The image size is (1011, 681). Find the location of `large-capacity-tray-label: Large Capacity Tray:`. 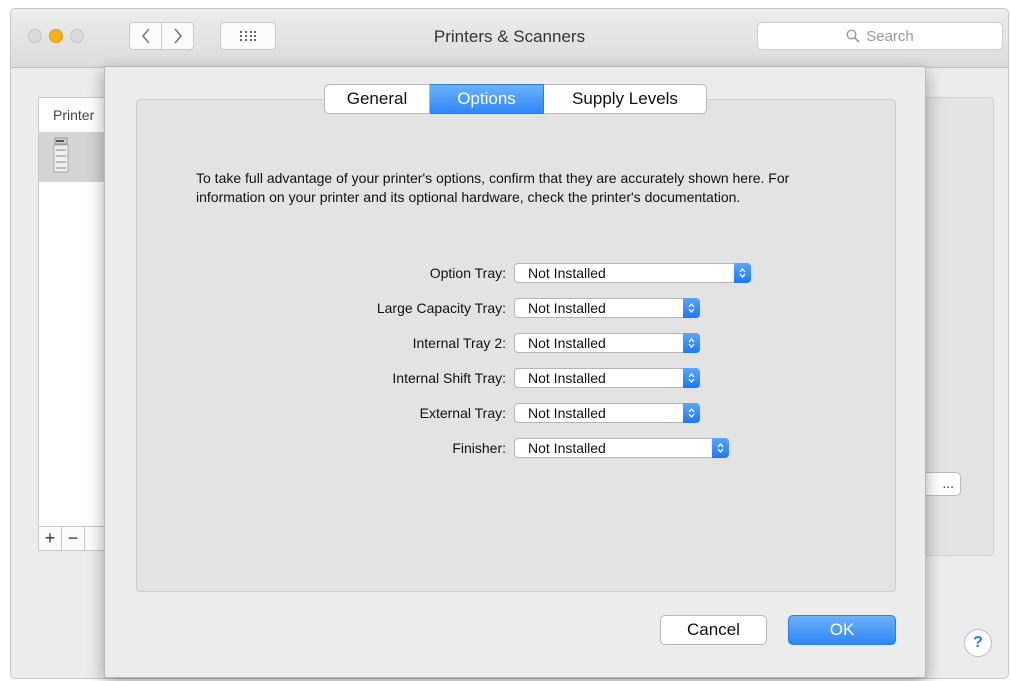

large-capacity-tray-label: Large Capacity Tray: is located at coordinates (441, 308).